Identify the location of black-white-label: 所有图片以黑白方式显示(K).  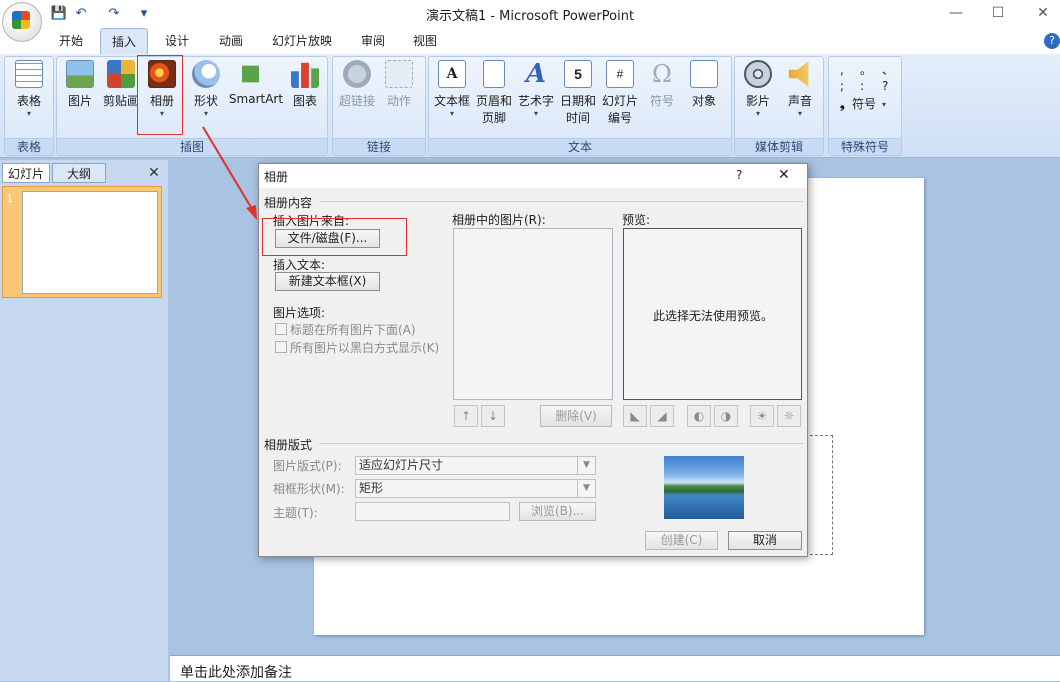
(365, 348).